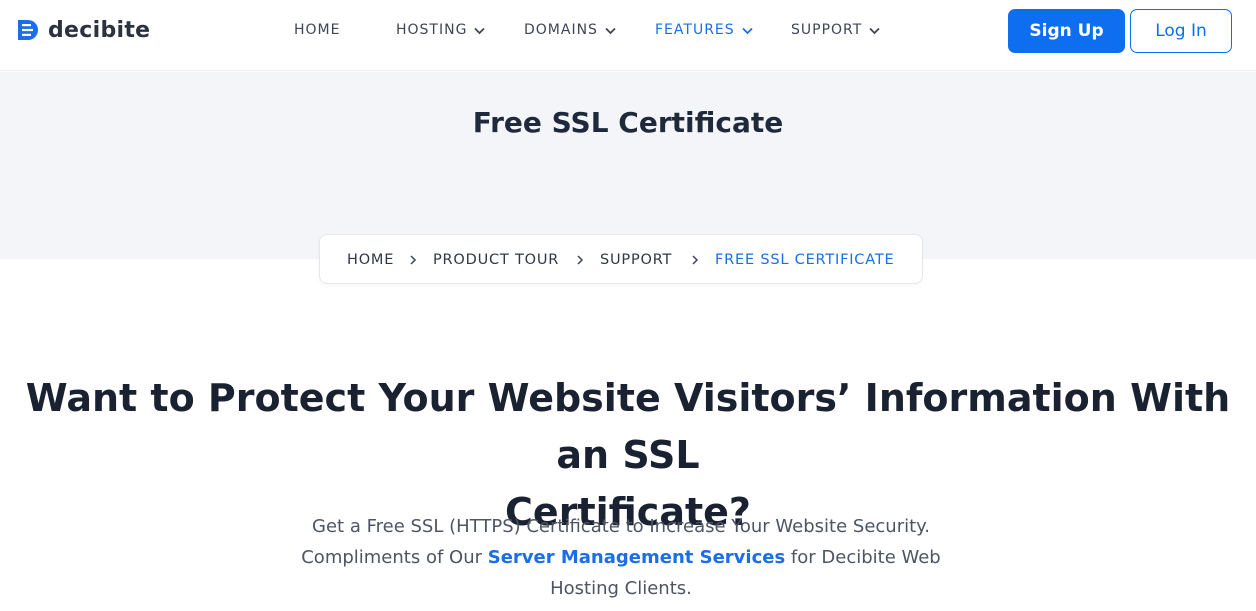 This screenshot has height=611, width=1256. What do you see at coordinates (561, 30) in the screenshot?
I see `nav-item-label: DOMAINS` at bounding box center [561, 30].